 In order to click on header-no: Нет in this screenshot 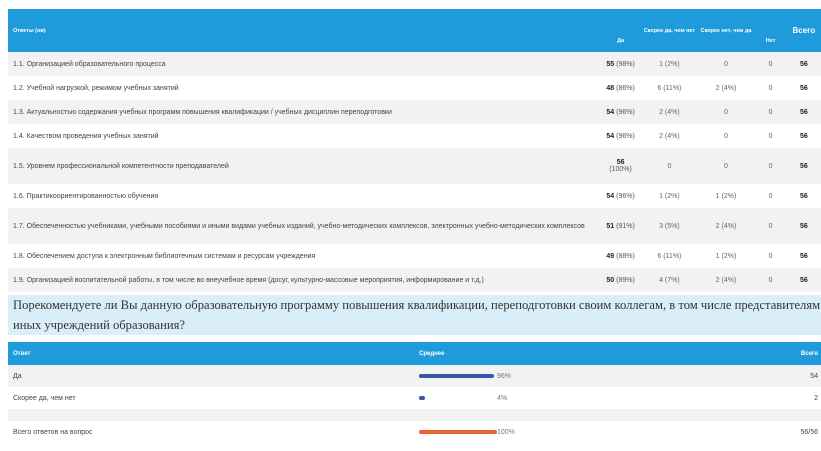, I will do `click(770, 30)`.